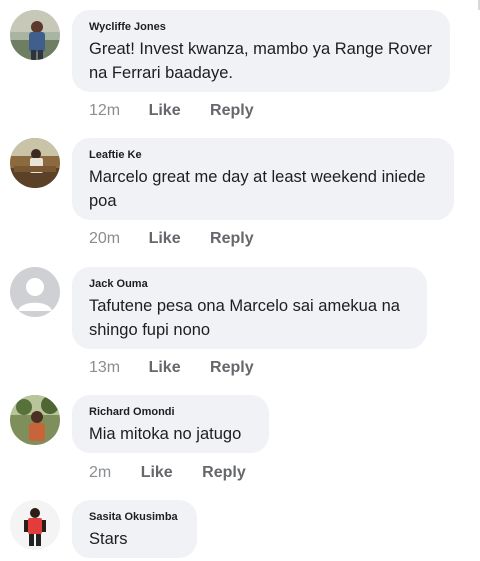 The image size is (480, 561). Describe the element at coordinates (108, 539) in the screenshot. I see `comment-text: Stars` at that location.